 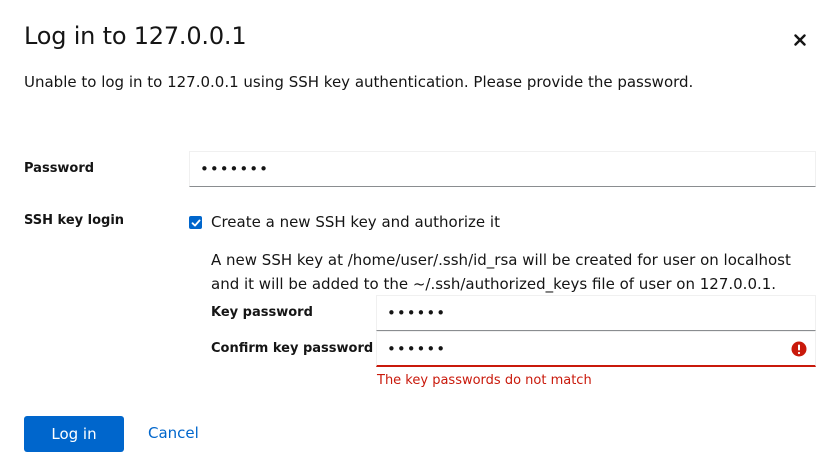 What do you see at coordinates (292, 348) in the screenshot?
I see `confirm-key-password-label: Confirm key password` at bounding box center [292, 348].